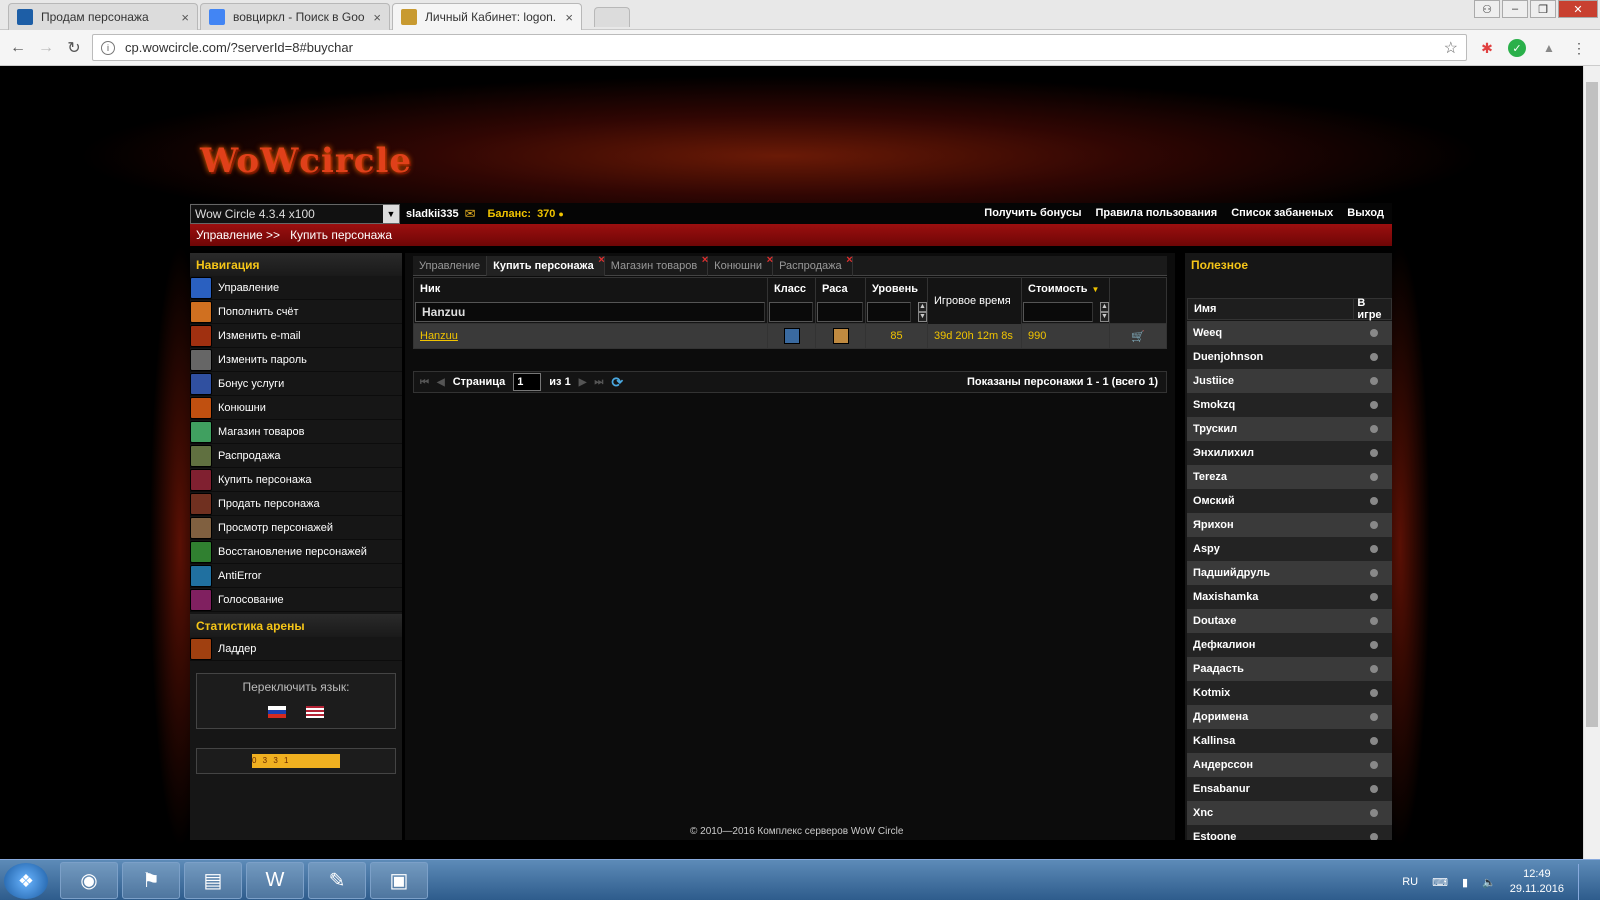 This screenshot has width=1600, height=900. I want to click on sidebar-item: Изменить пароль, so click(296, 360).